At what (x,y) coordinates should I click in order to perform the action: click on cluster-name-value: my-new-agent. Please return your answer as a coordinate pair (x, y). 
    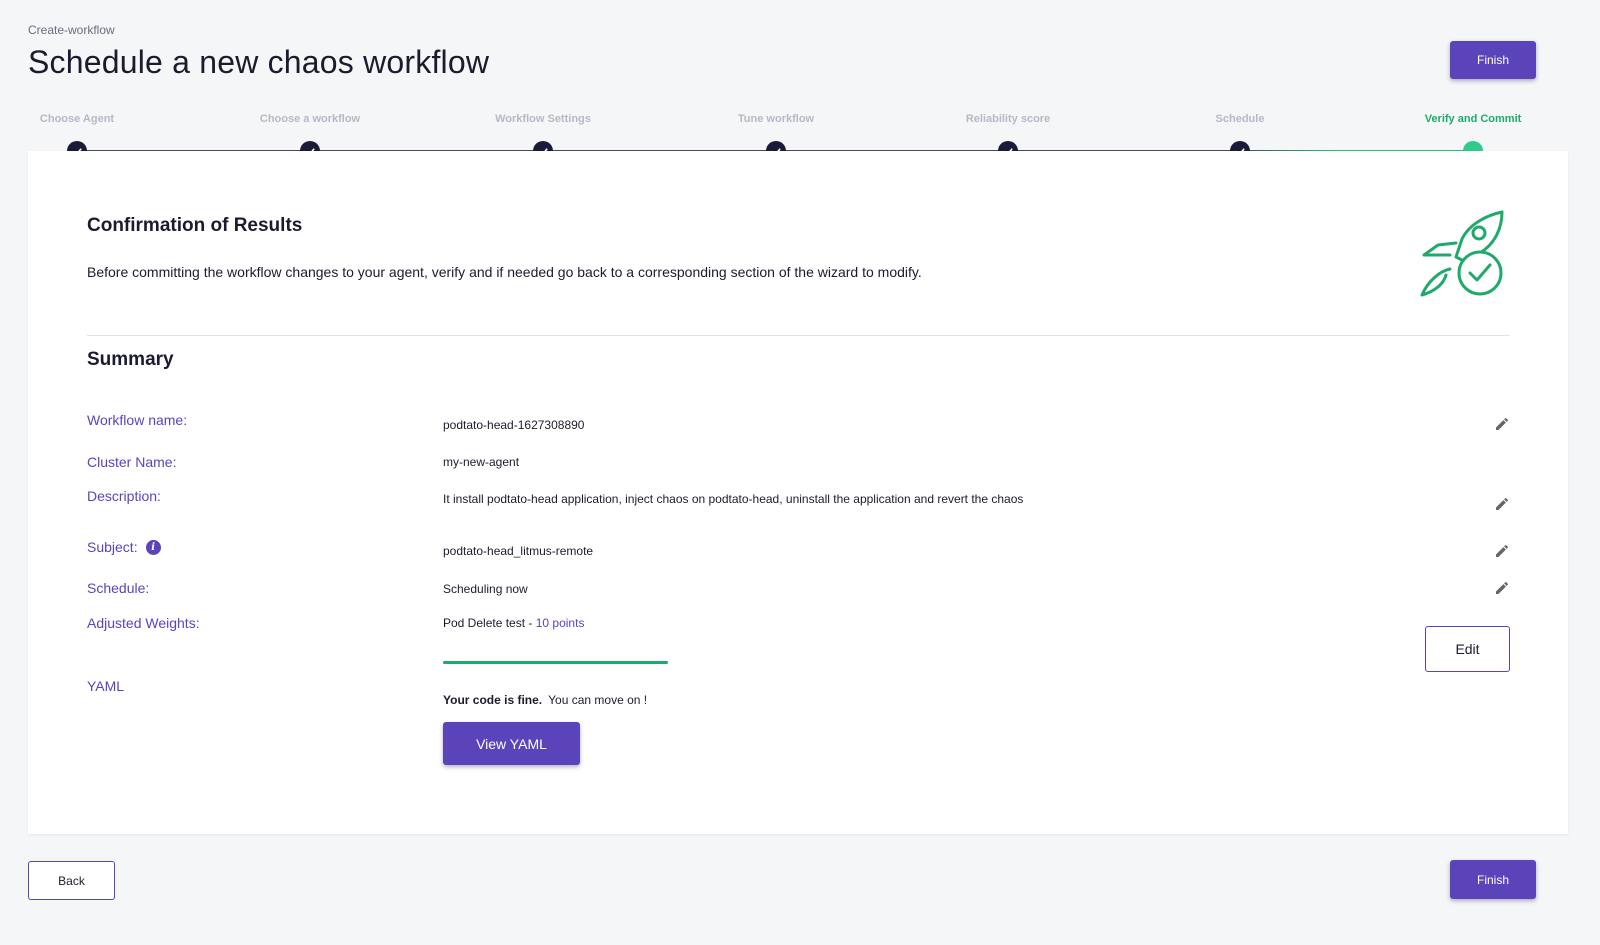
    Looking at the image, I should click on (481, 462).